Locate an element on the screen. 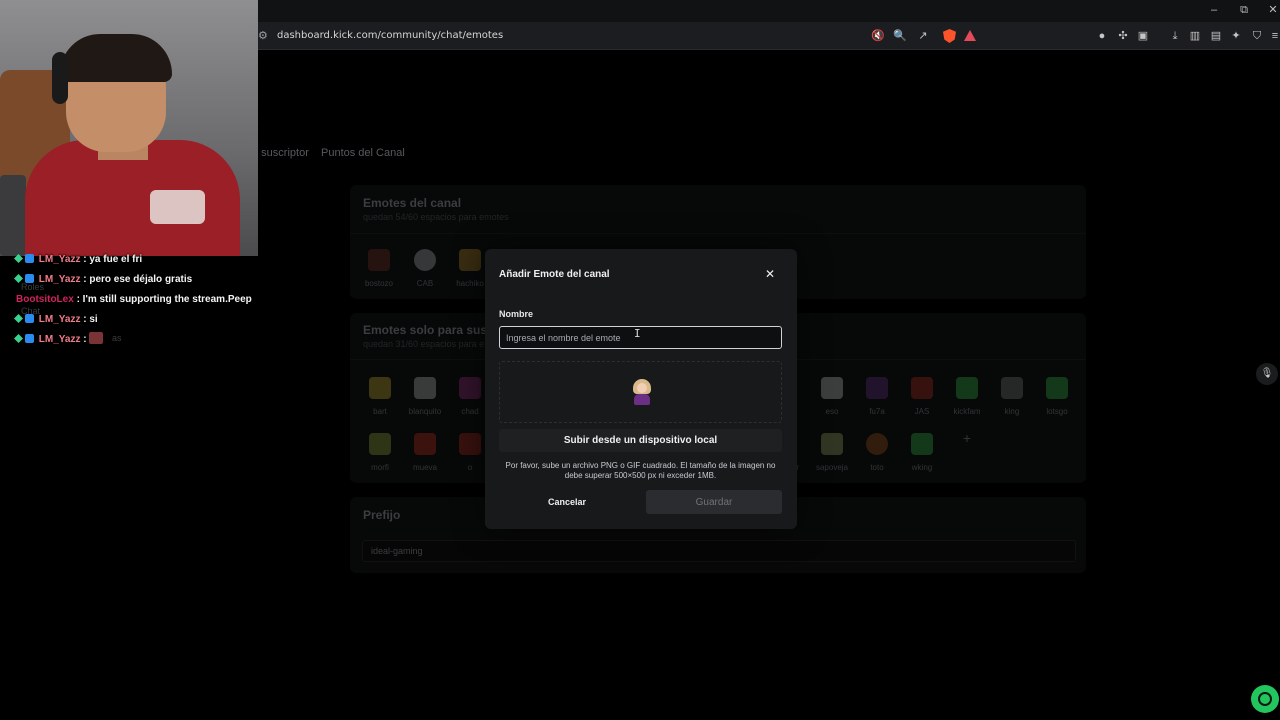 The image size is (1280, 720). site-settings-icon: ⚙ is located at coordinates (265, 36).